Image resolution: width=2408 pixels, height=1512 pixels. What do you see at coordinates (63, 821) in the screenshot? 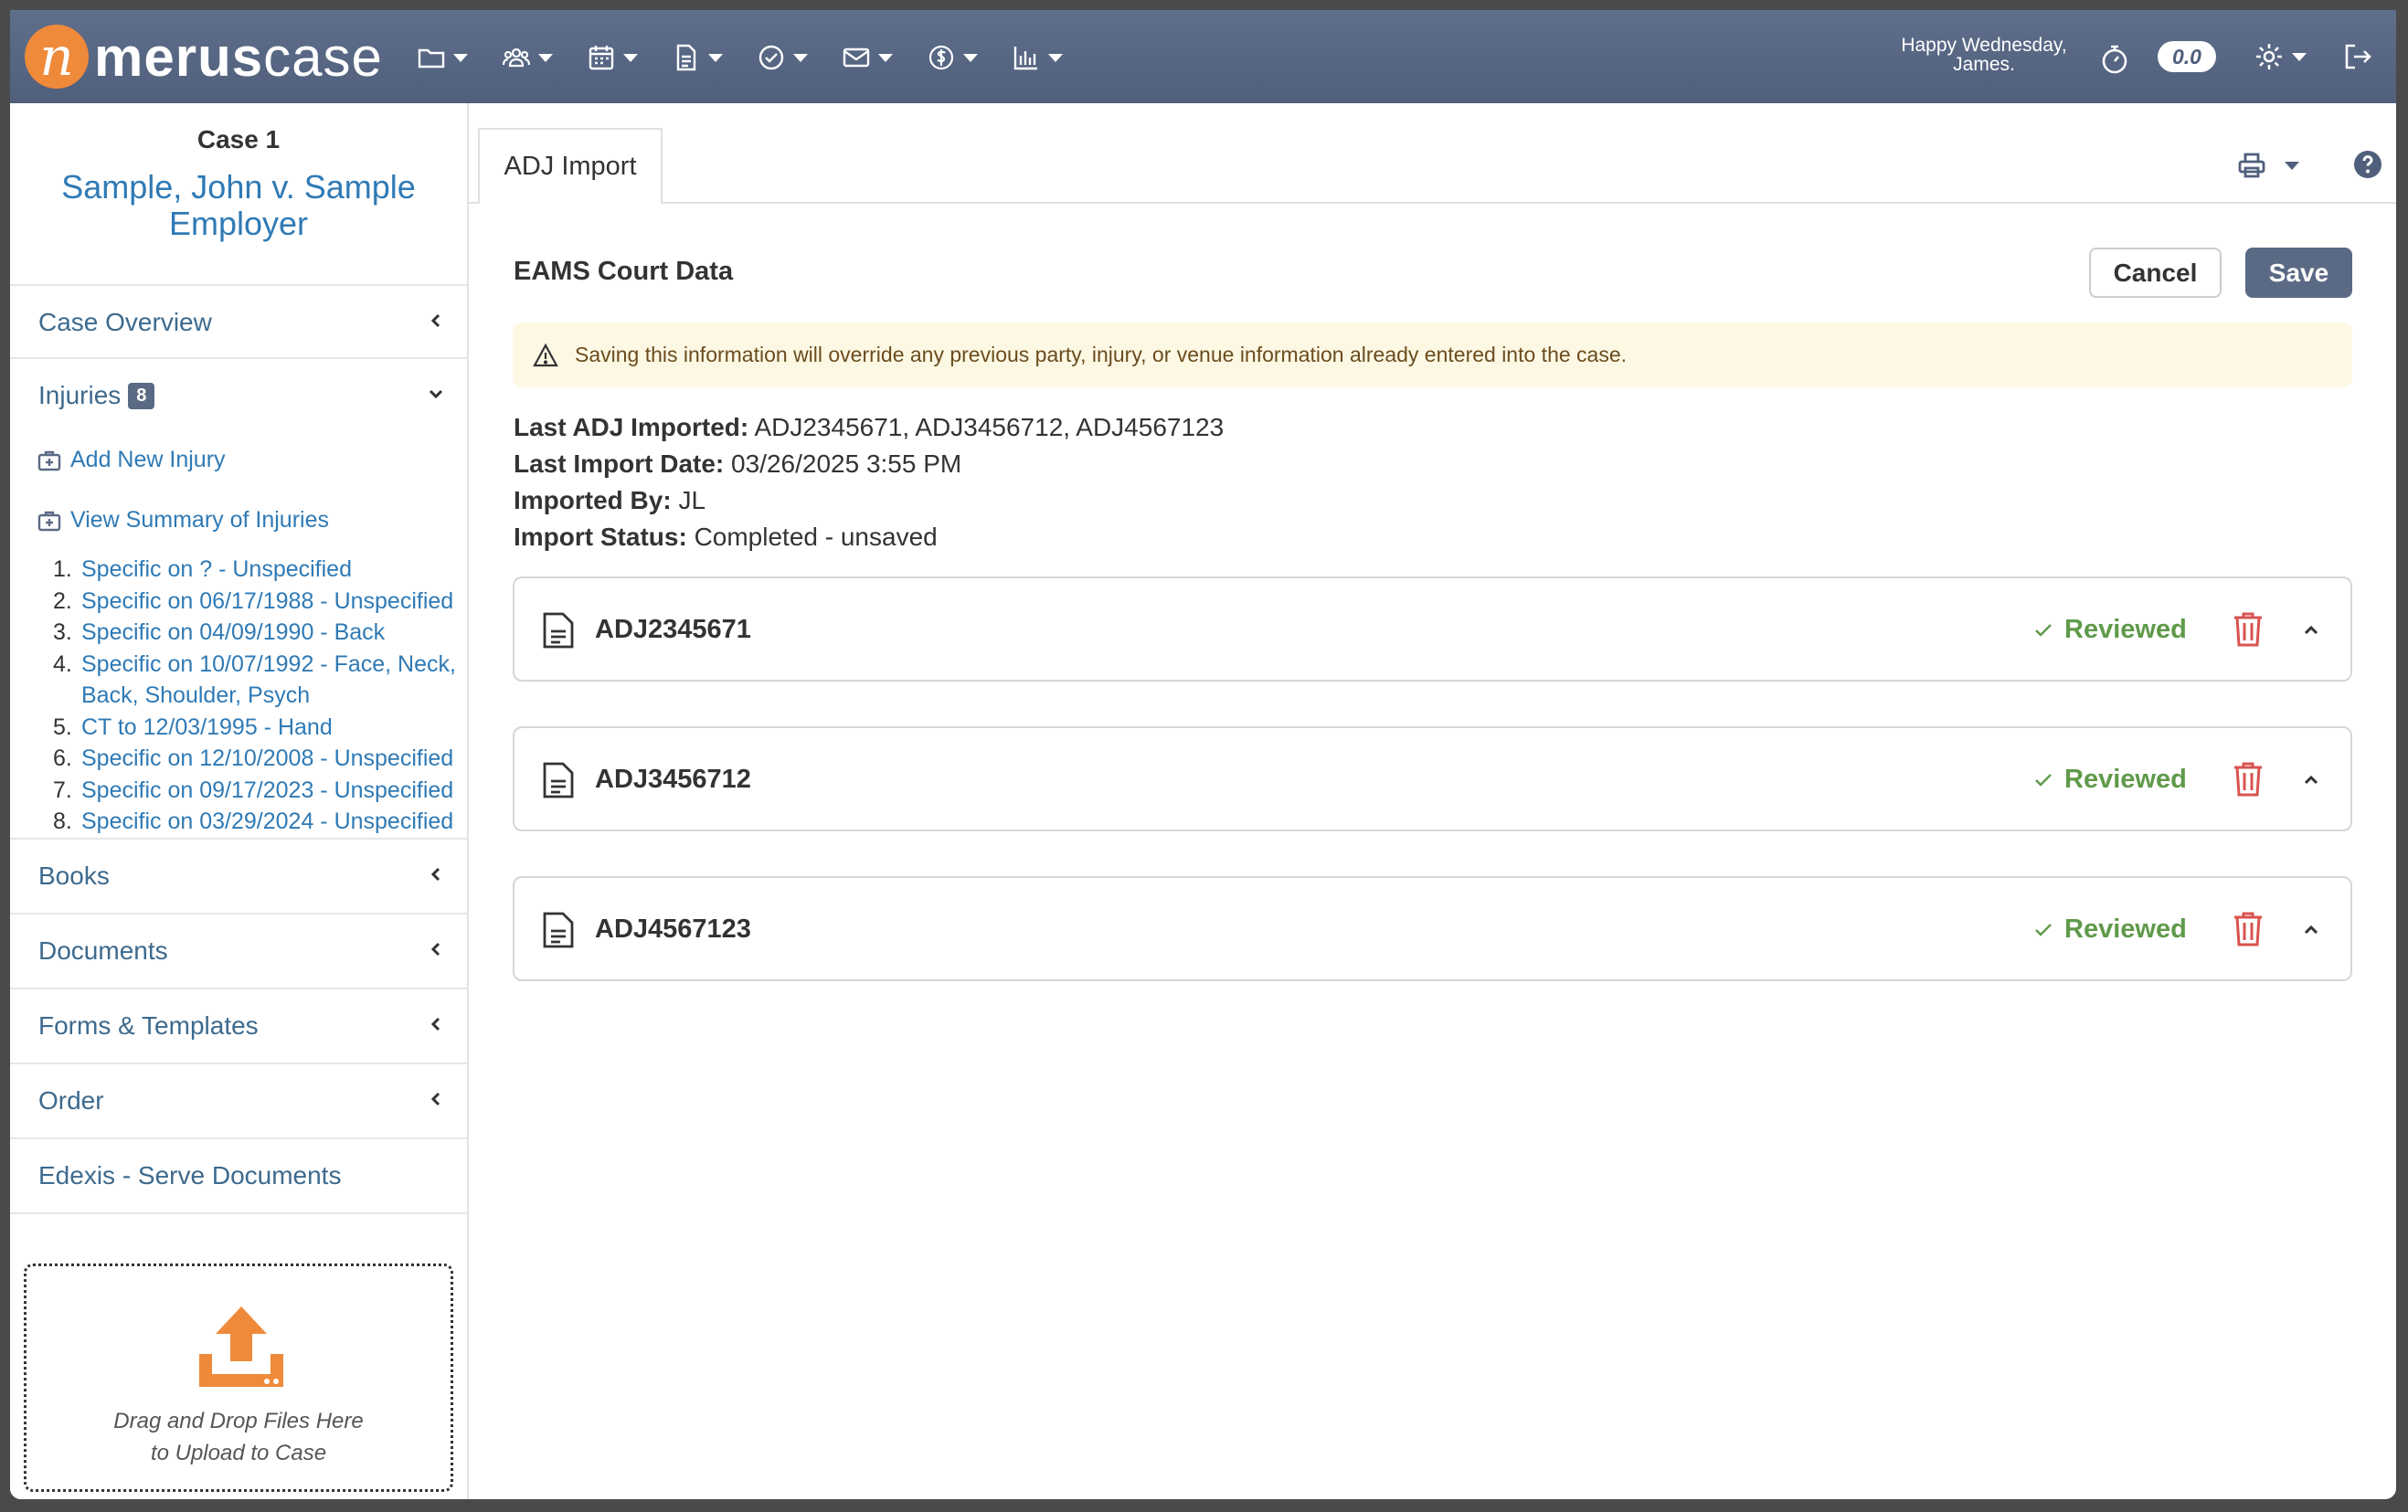
I see `injury-number: 8.` at bounding box center [63, 821].